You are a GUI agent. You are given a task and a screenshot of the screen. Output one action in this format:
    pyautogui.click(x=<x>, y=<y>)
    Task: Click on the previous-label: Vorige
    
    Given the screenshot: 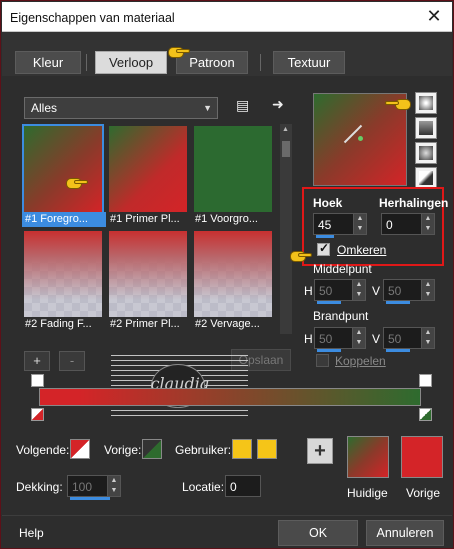 What is the action you would take?
    pyautogui.click(x=423, y=493)
    